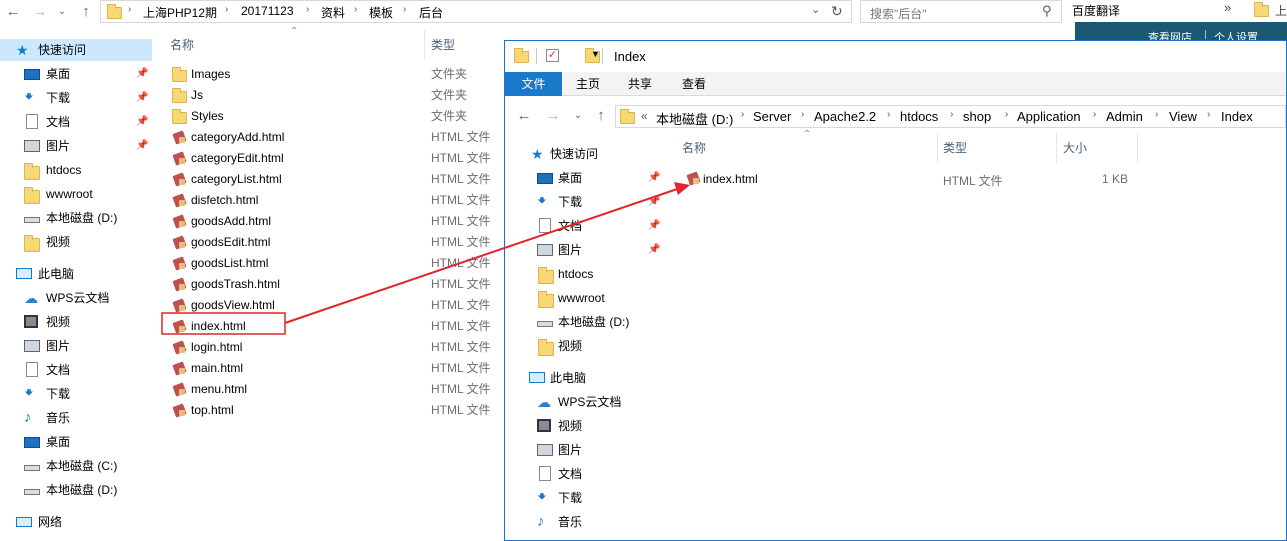 The width and height of the screenshot is (1287, 541). I want to click on breadcrumb-item: Apache2.2, so click(845, 116).